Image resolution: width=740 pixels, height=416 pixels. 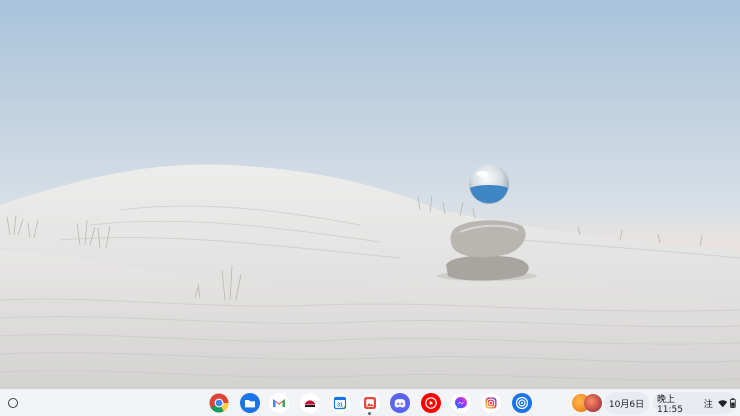 I want to click on pizza-hut-icon, so click(x=310, y=403).